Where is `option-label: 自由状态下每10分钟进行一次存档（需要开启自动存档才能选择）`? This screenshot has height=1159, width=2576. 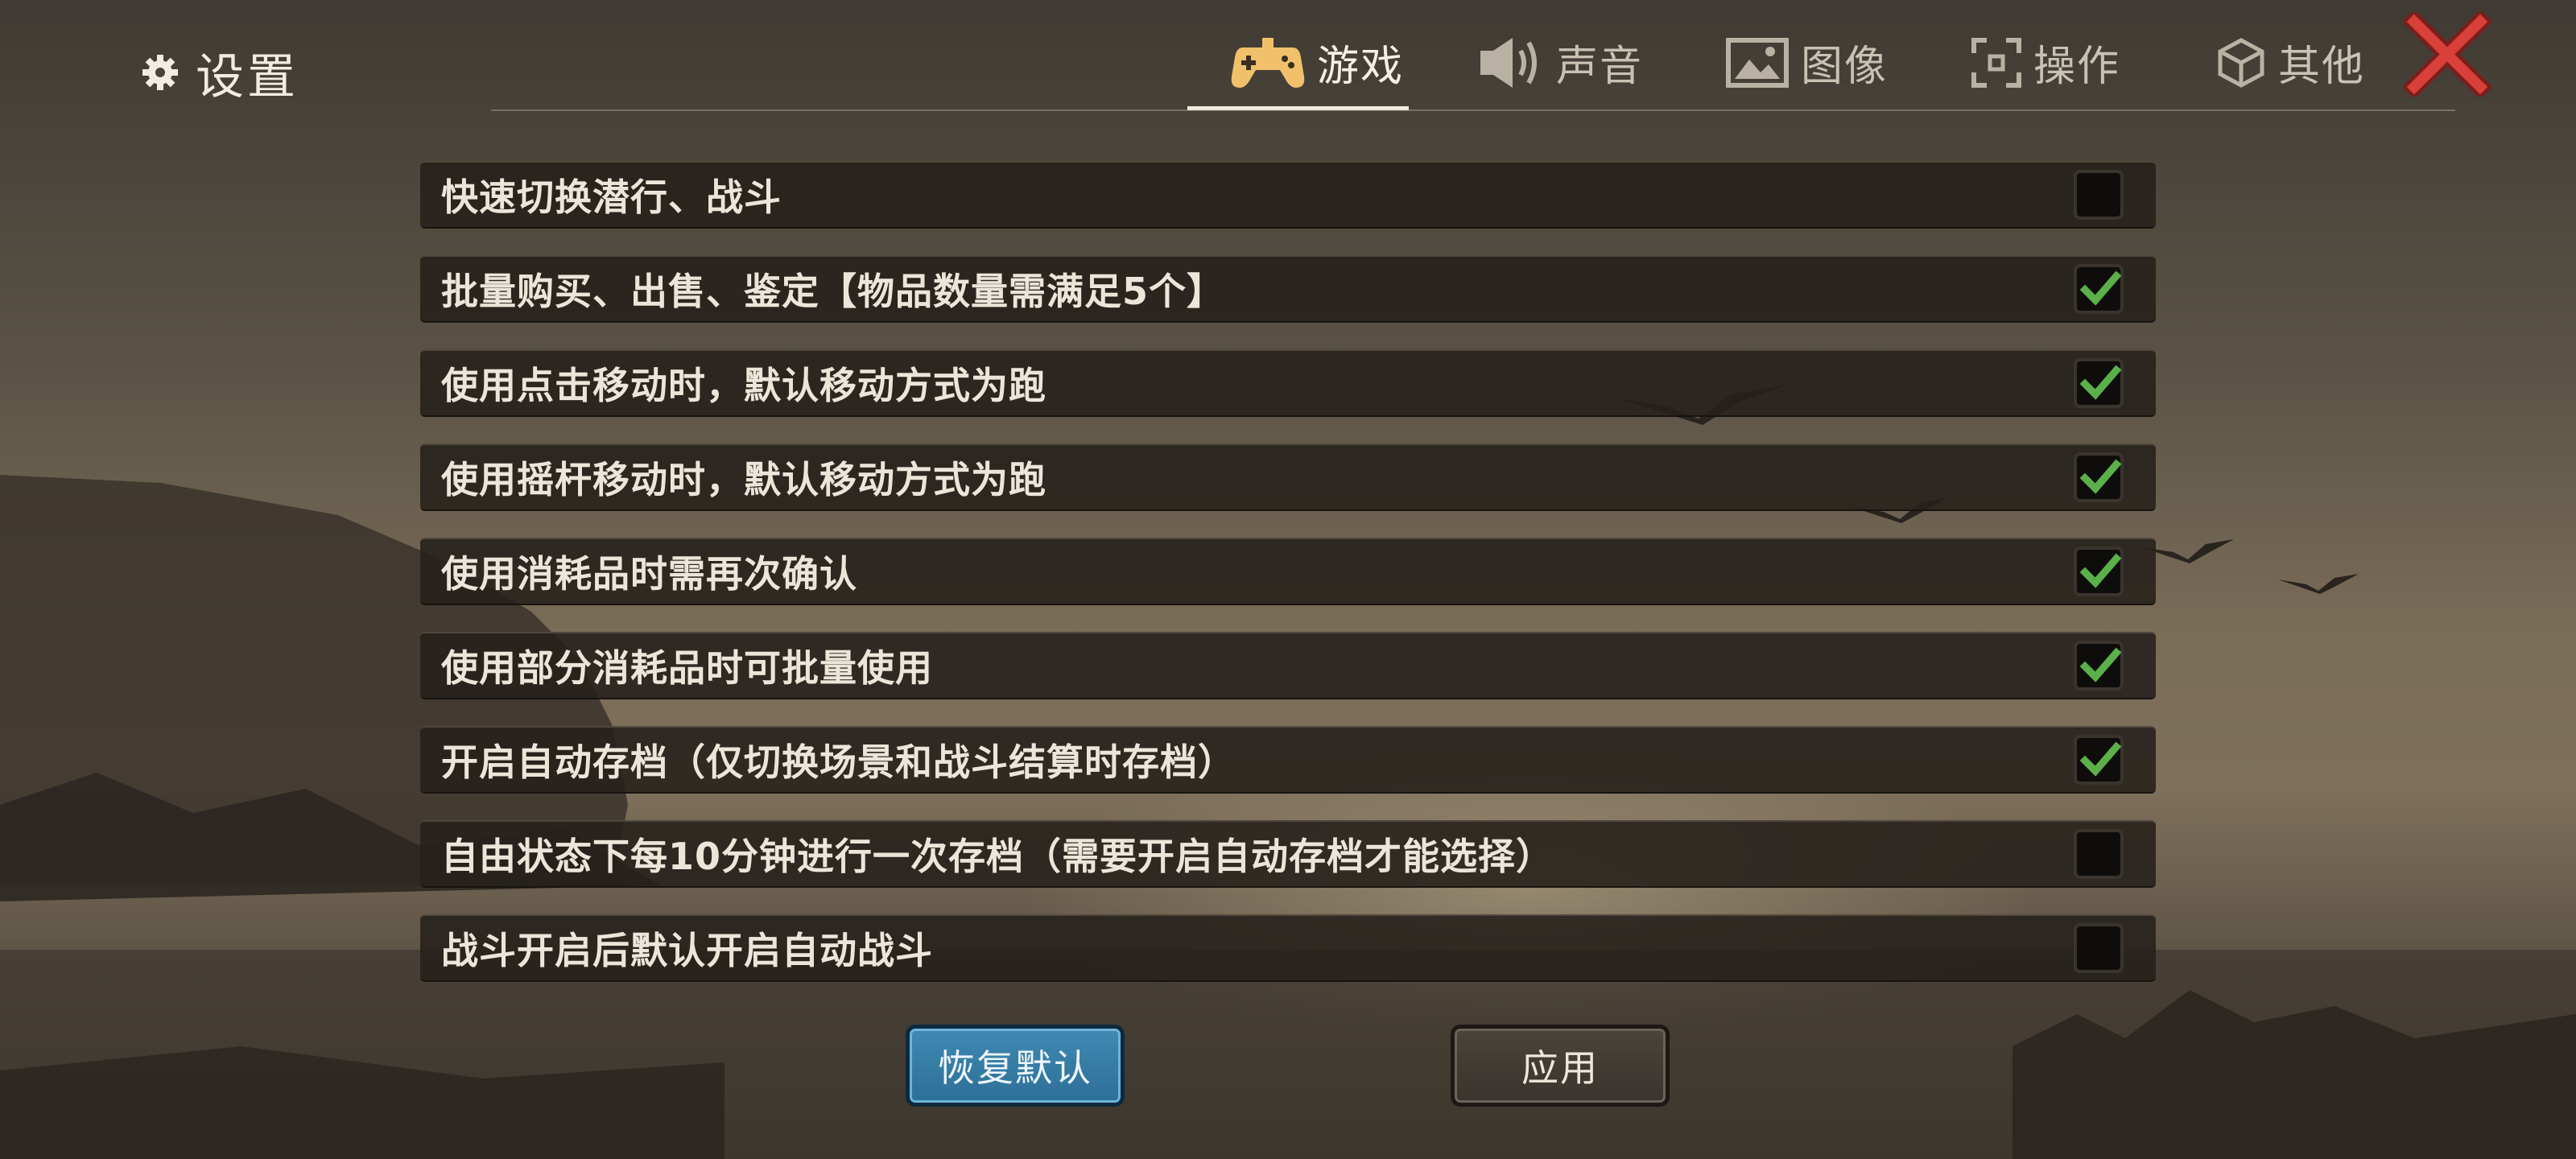 option-label: 自由状态下每10分钟进行一次存档（需要开启自动存档才能选择） is located at coordinates (997, 856).